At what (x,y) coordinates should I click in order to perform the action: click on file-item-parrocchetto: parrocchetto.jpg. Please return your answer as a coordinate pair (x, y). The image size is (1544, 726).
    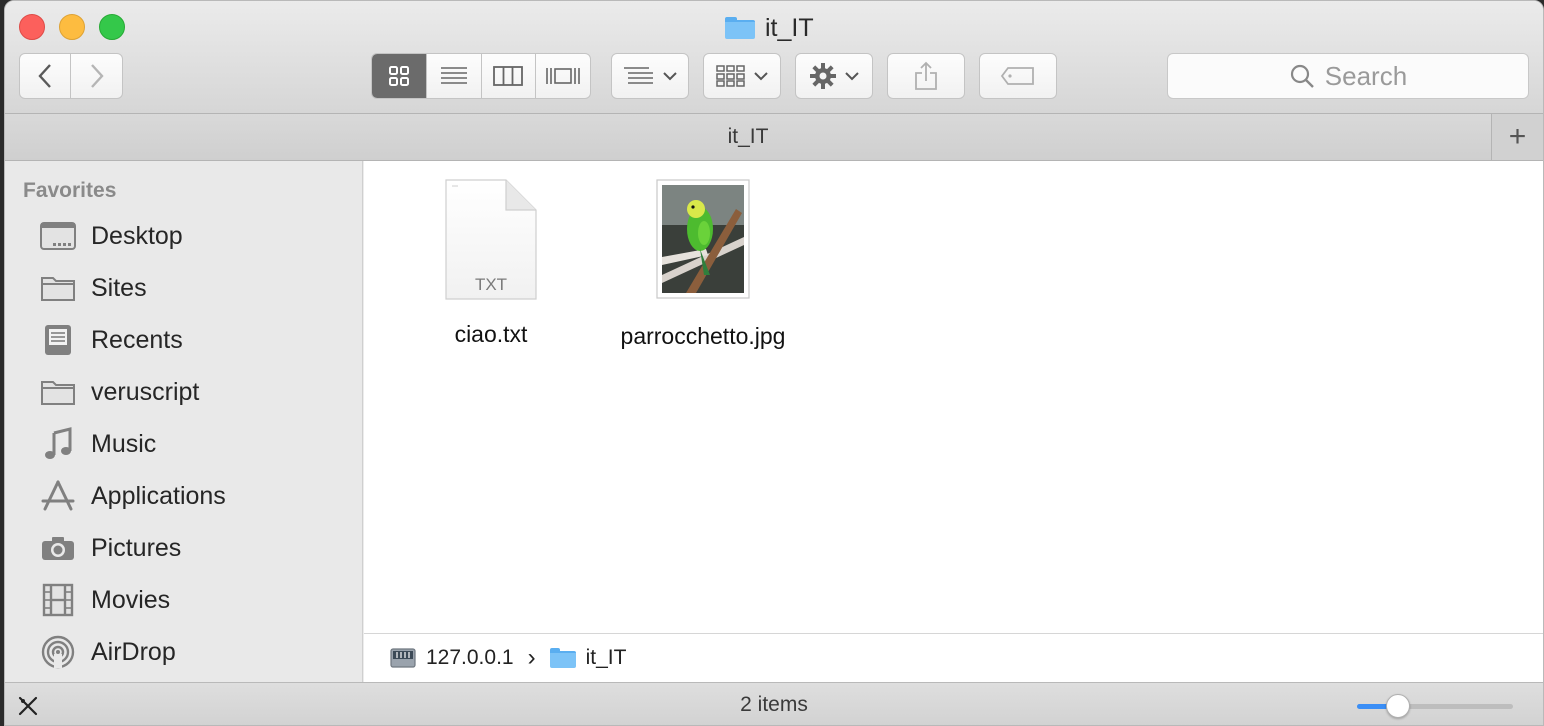
    Looking at the image, I should click on (703, 264).